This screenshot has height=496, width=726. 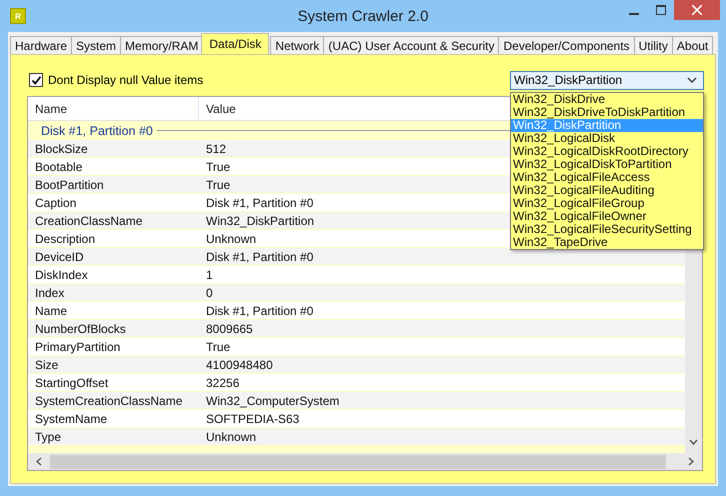 What do you see at coordinates (607, 99) in the screenshot?
I see `dropdown-option: Win32_DiskDrive` at bounding box center [607, 99].